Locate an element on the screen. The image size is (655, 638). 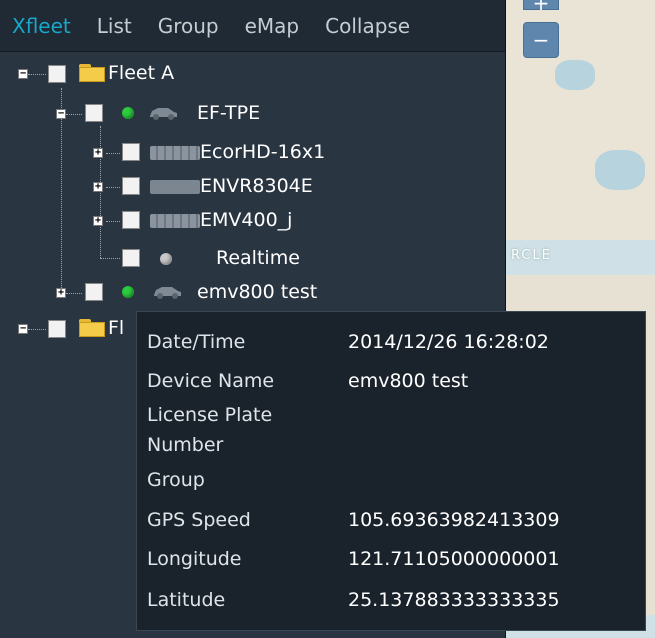
realtime-checkbox is located at coordinates (131, 258).